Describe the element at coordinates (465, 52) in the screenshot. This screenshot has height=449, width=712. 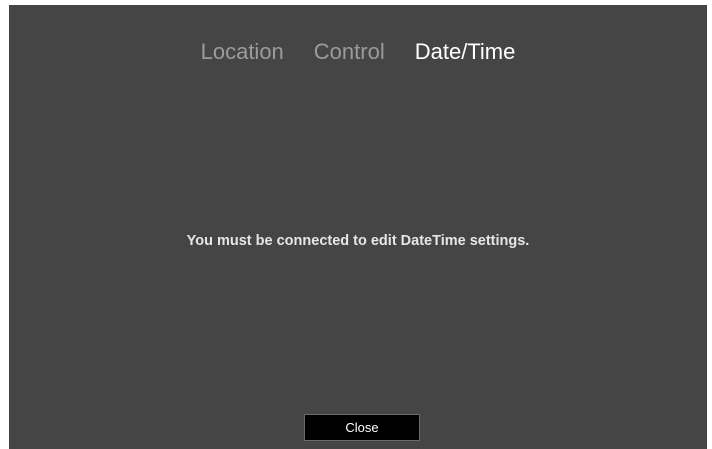
I see `tab-date-time: Date/Time` at that location.